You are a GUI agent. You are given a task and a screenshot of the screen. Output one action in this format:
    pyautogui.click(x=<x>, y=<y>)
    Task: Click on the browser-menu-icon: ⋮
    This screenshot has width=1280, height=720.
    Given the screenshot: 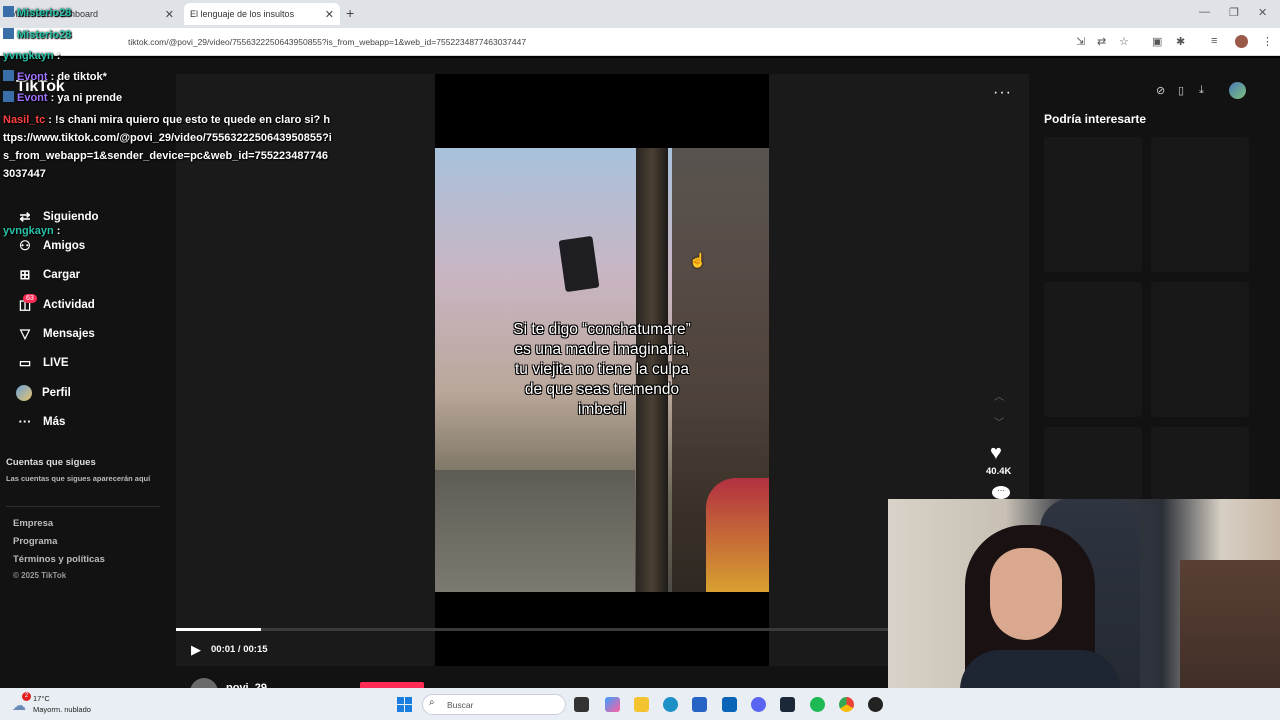 What is the action you would take?
    pyautogui.click(x=1267, y=41)
    